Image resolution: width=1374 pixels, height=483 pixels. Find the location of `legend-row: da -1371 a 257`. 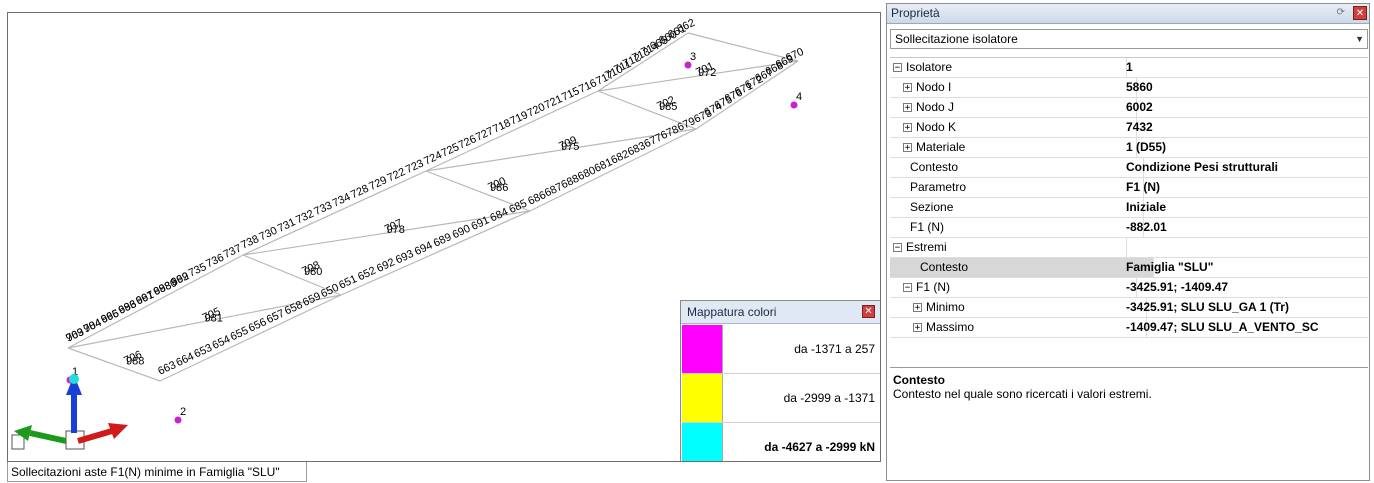

legend-row: da -1371 a 257 is located at coordinates (781, 349).